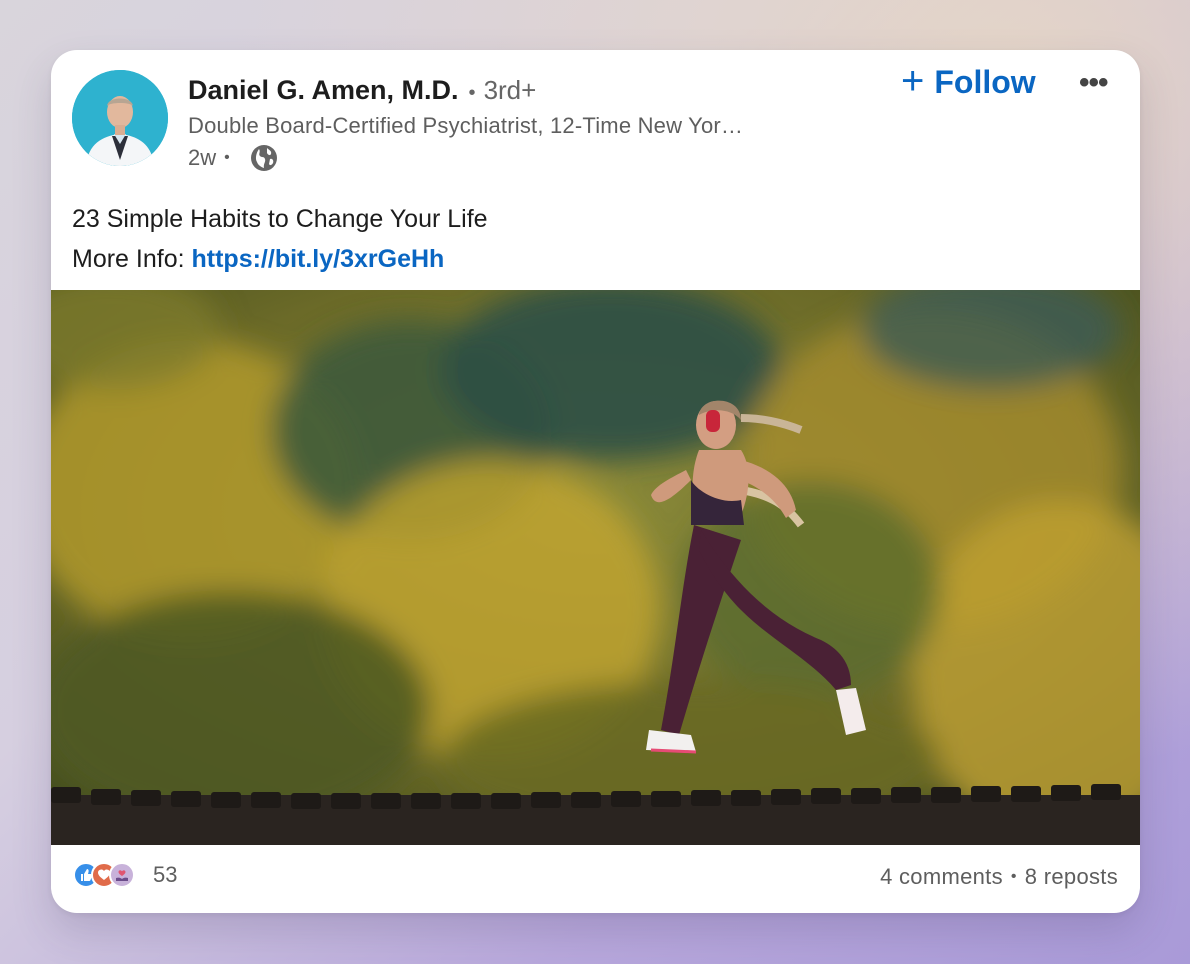 Image resolution: width=1190 pixels, height=964 pixels. What do you see at coordinates (941, 877) in the screenshot?
I see `comments-link: 4 comments` at bounding box center [941, 877].